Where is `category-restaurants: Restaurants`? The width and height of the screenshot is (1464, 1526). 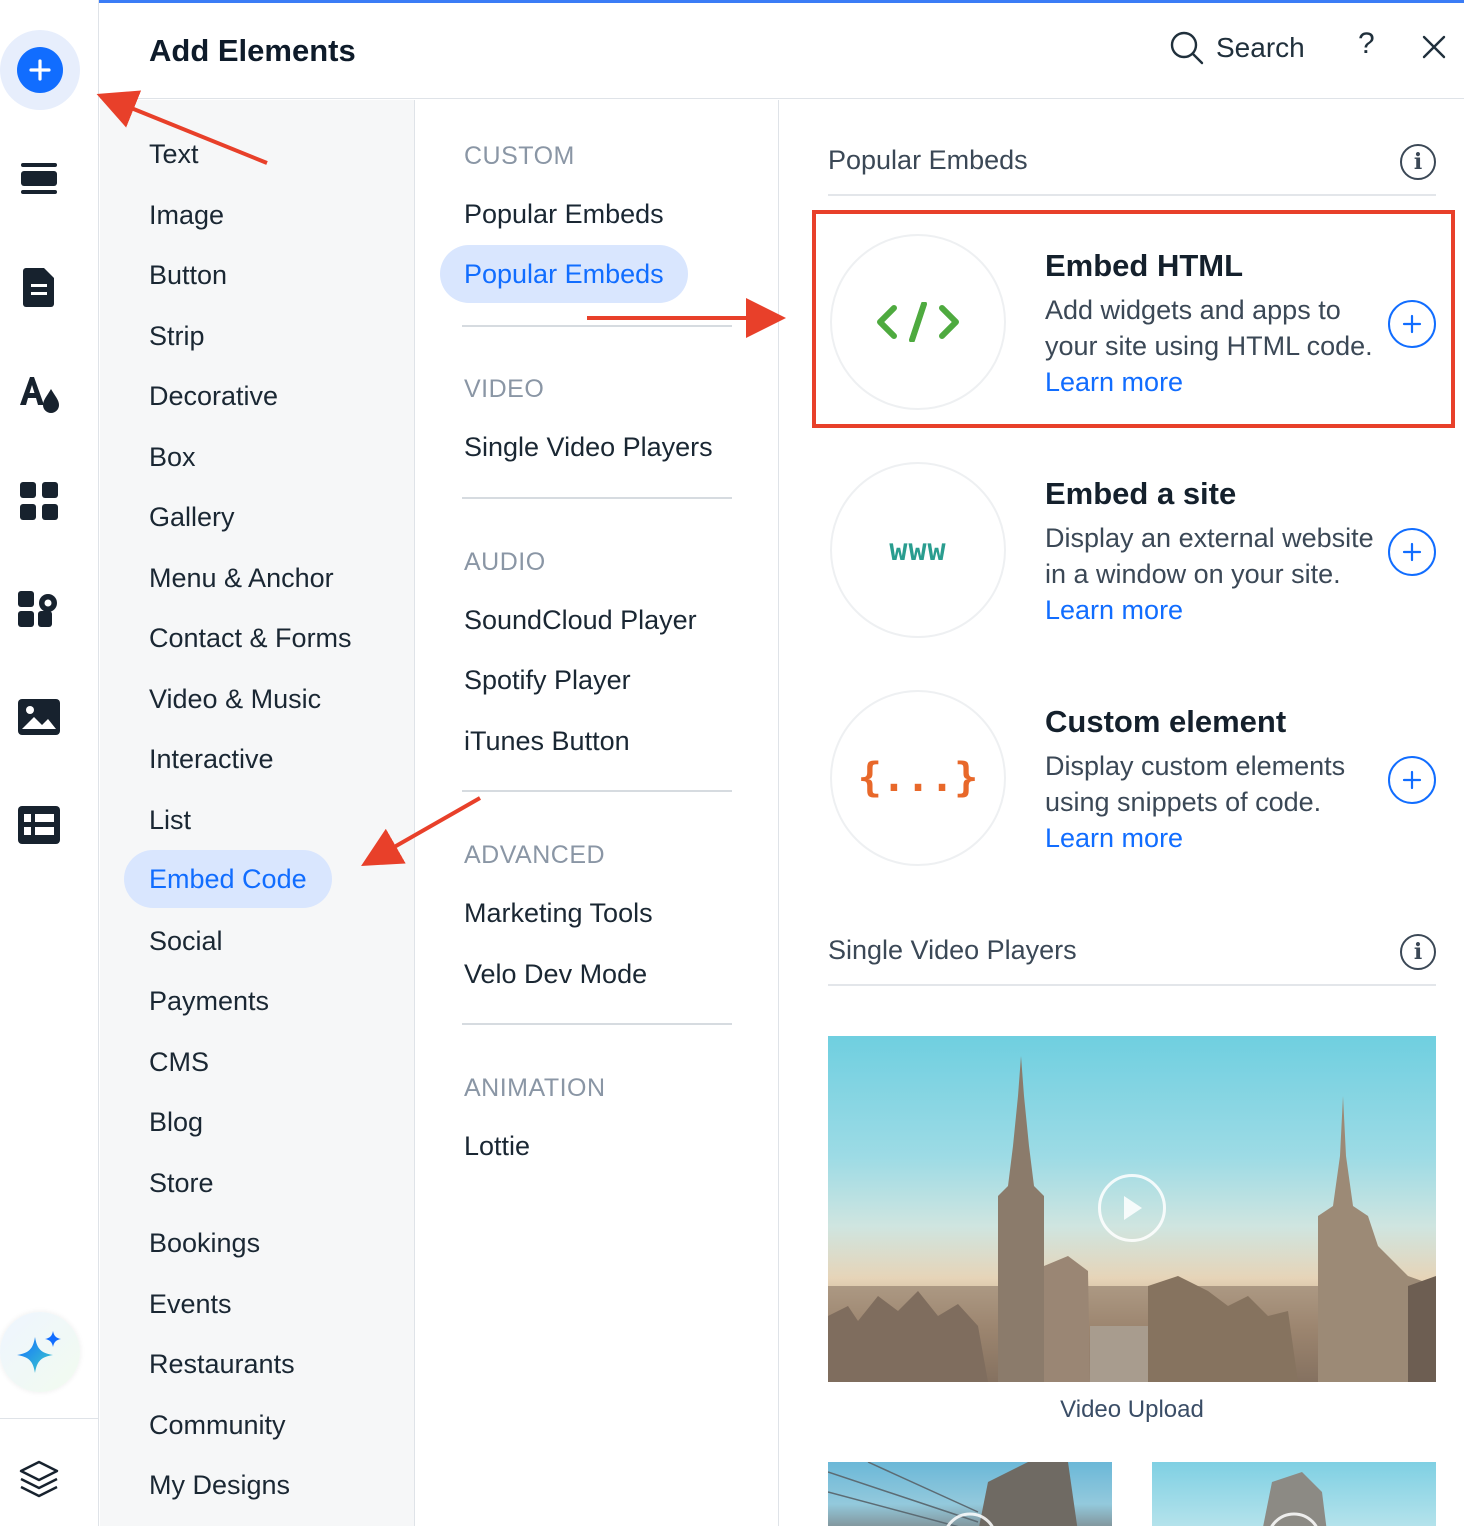
category-restaurants: Restaurants is located at coordinates (222, 1364).